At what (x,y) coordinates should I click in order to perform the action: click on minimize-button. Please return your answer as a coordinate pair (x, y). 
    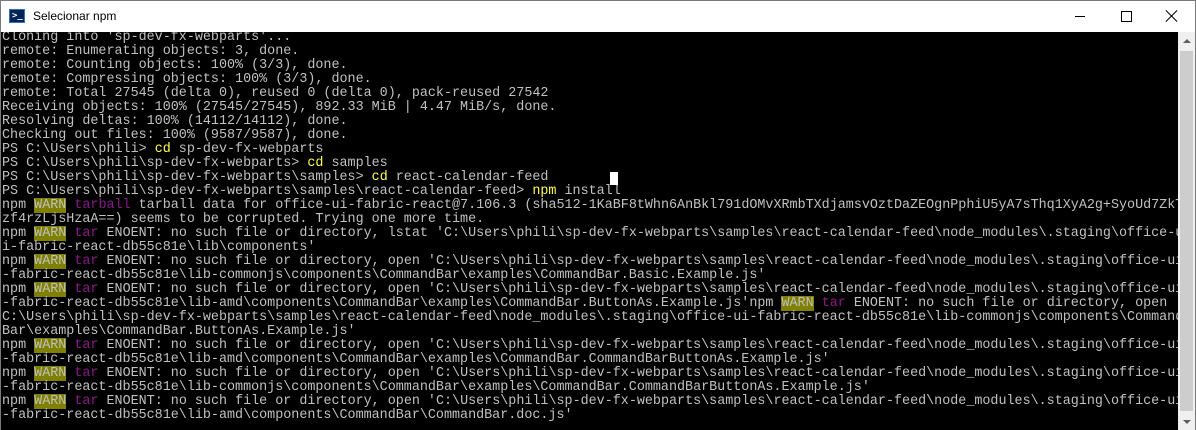
    Looking at the image, I should click on (1080, 16).